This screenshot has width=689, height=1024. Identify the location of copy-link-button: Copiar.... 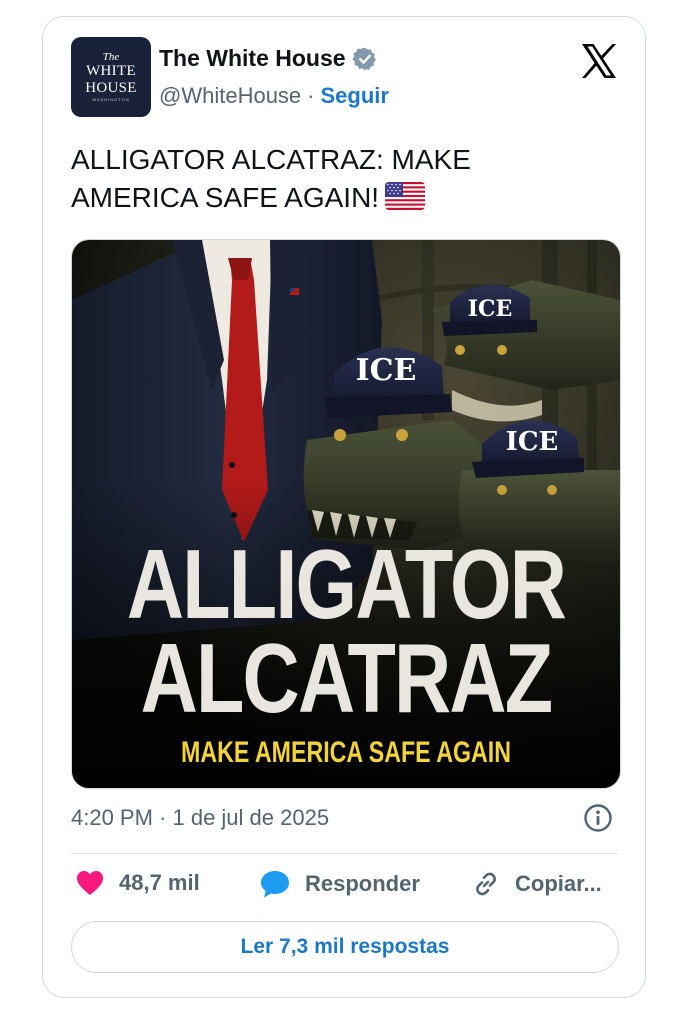
(536, 884).